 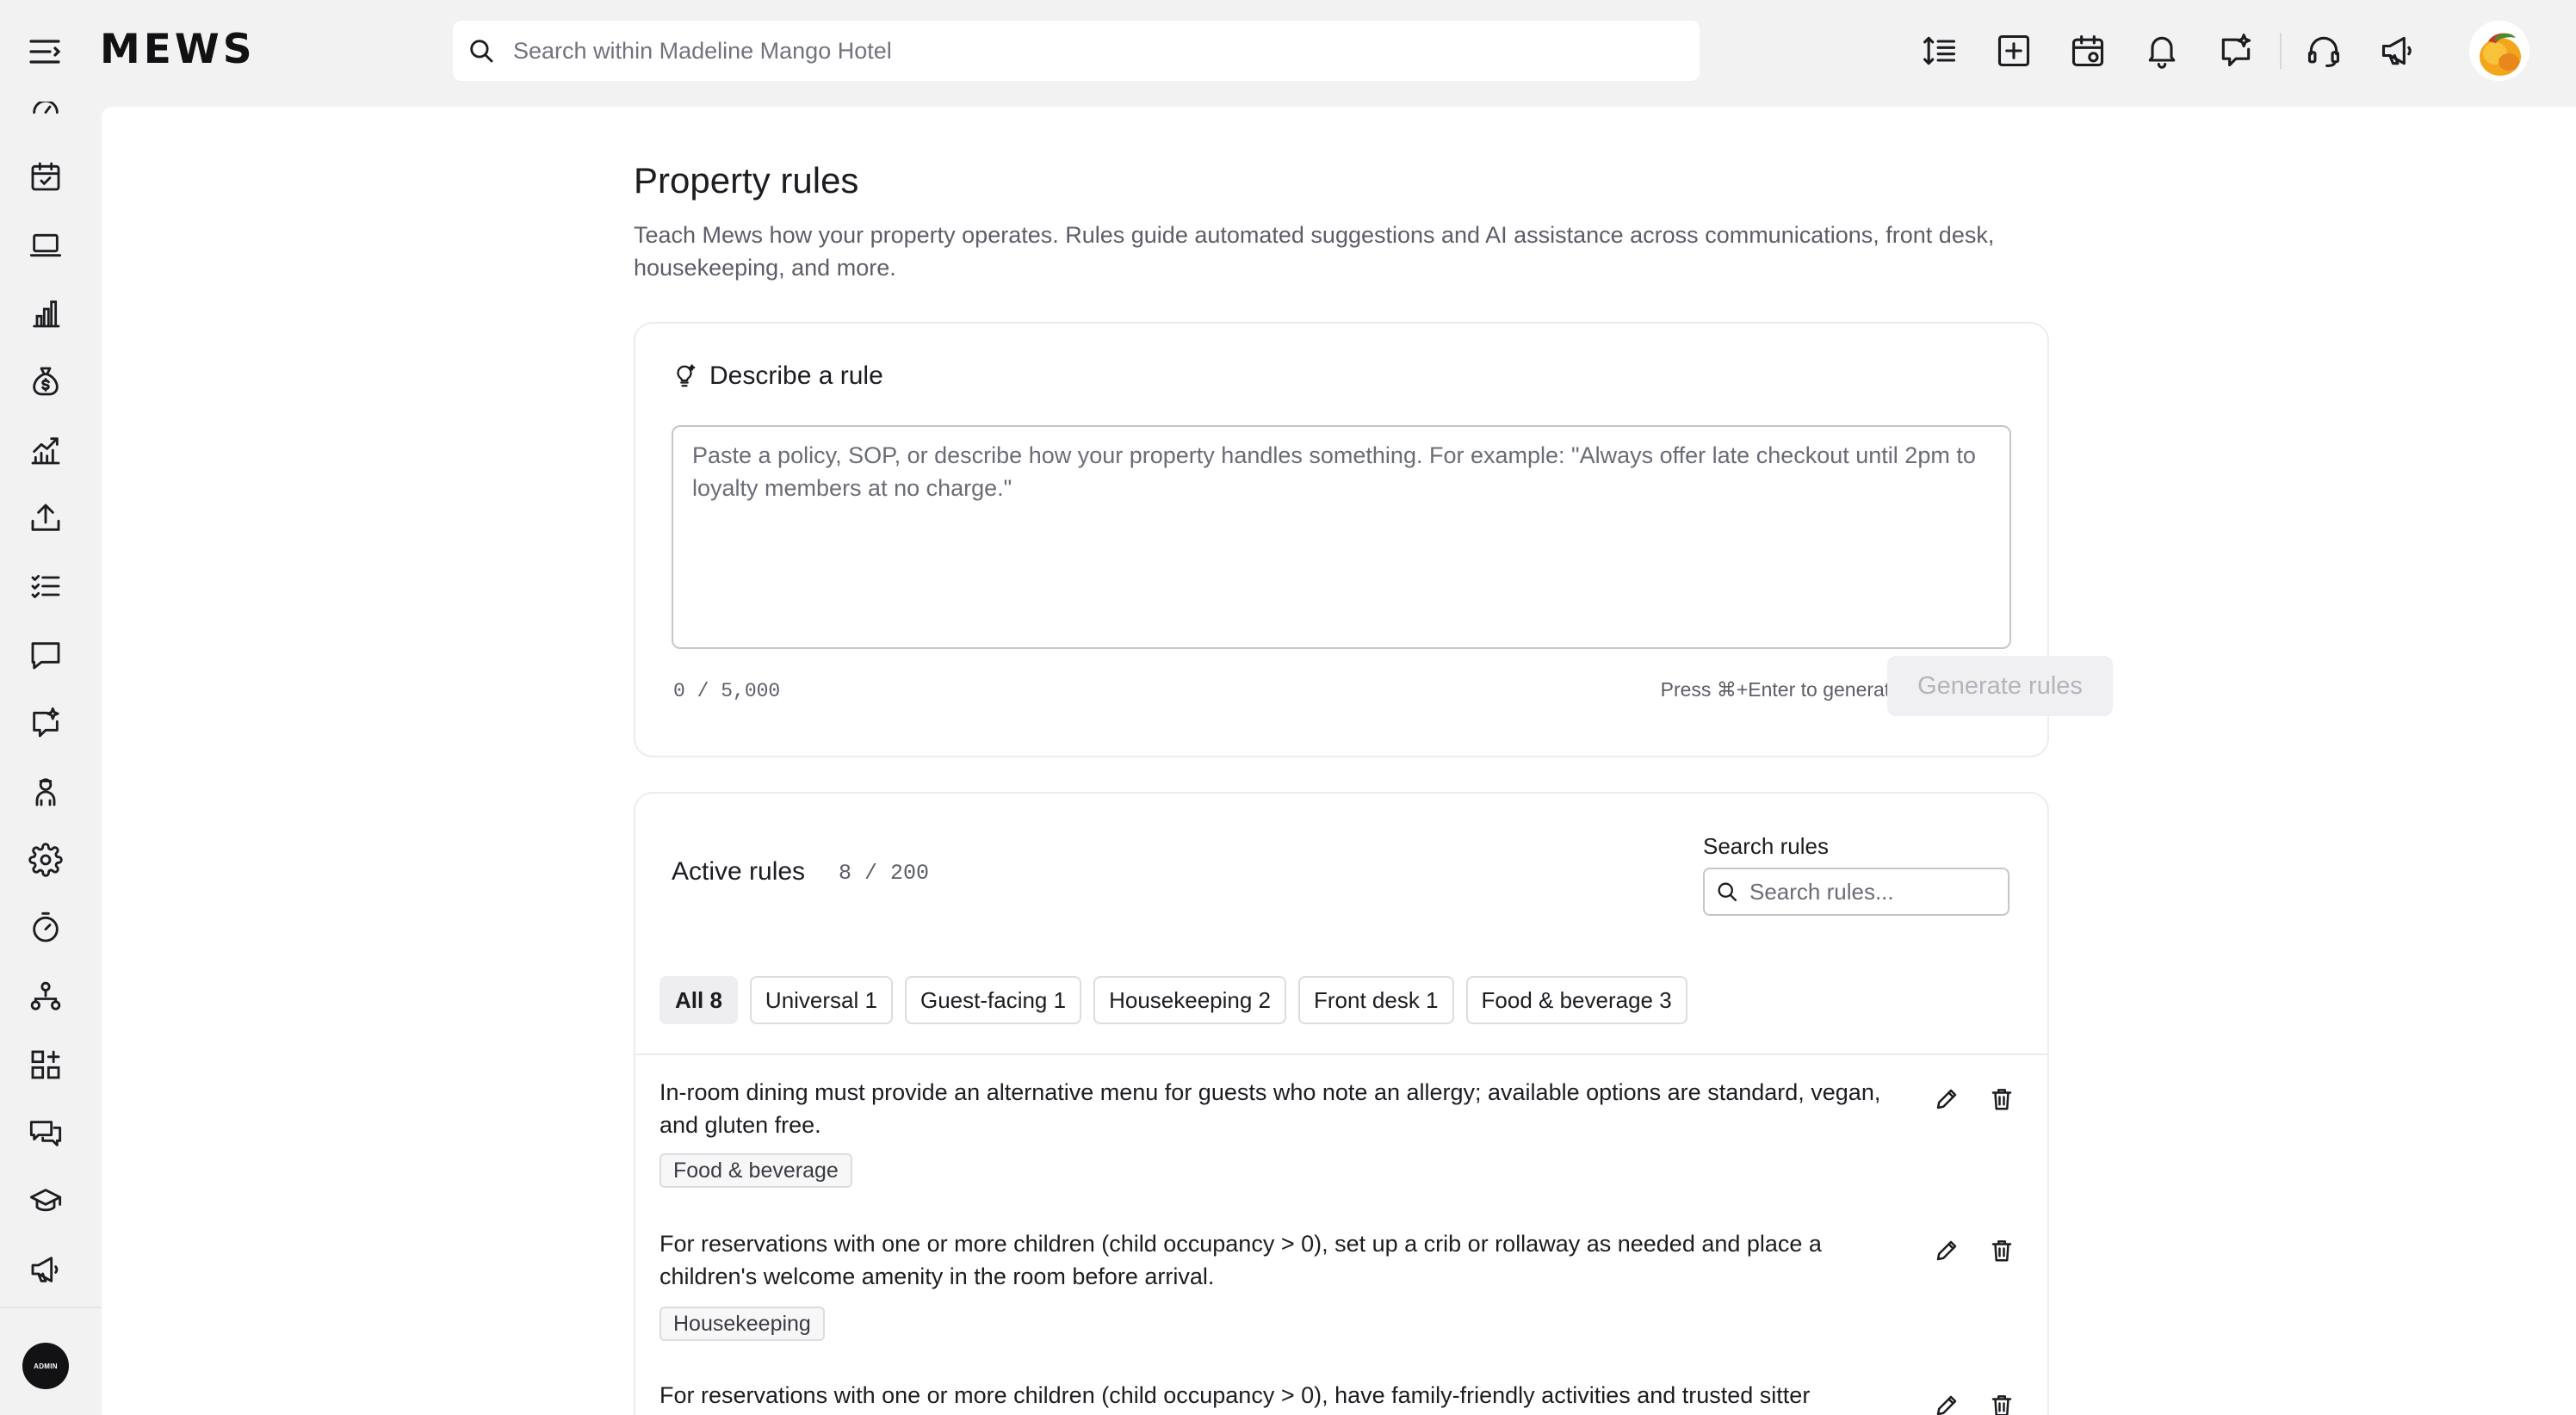 What do you see at coordinates (1874, 891) in the screenshot?
I see `search-rules-input` at bounding box center [1874, 891].